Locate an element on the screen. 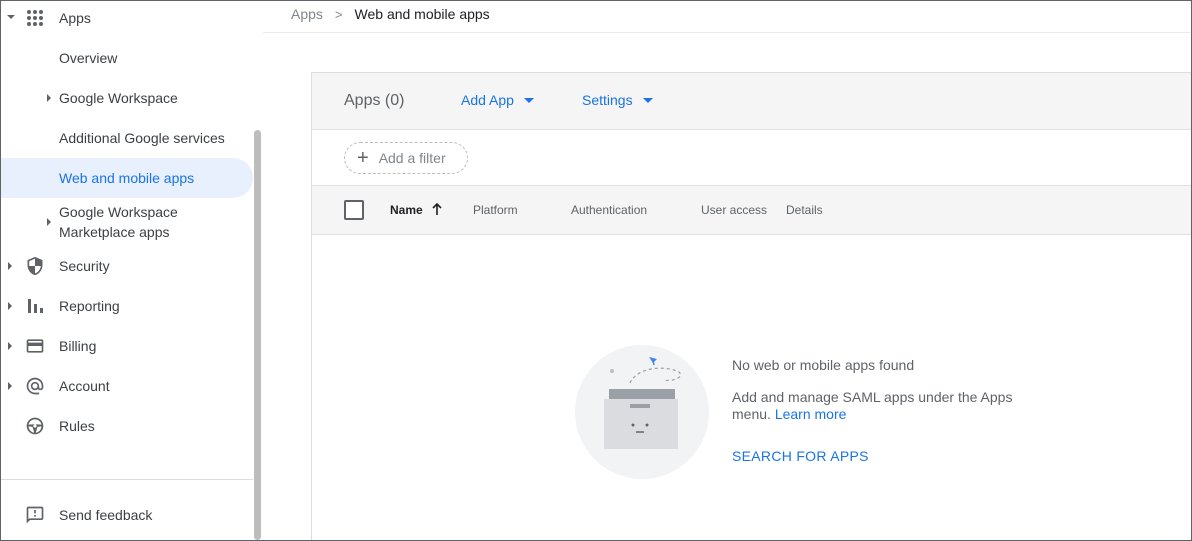  bar-chart-icon is located at coordinates (35, 306).